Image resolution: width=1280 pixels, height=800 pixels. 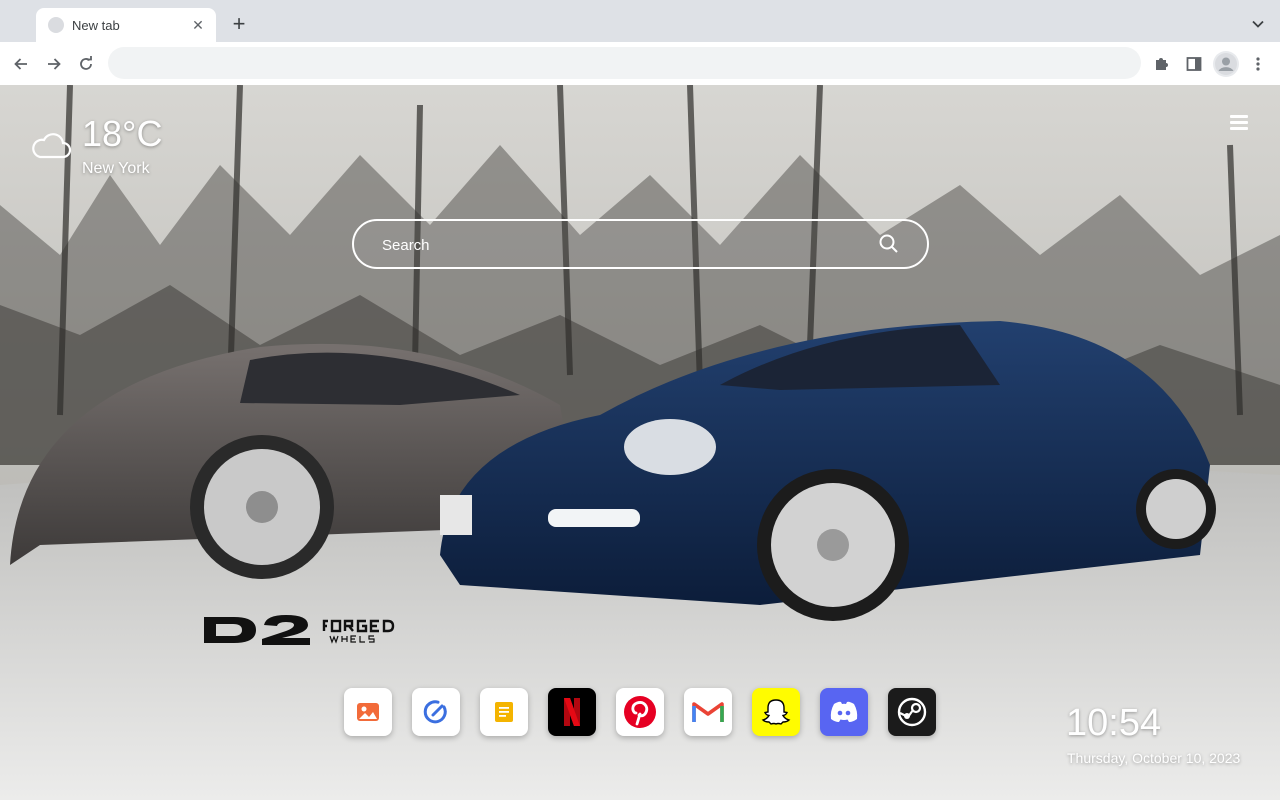 What do you see at coordinates (1239, 122) in the screenshot?
I see `hamburger-icon` at bounding box center [1239, 122].